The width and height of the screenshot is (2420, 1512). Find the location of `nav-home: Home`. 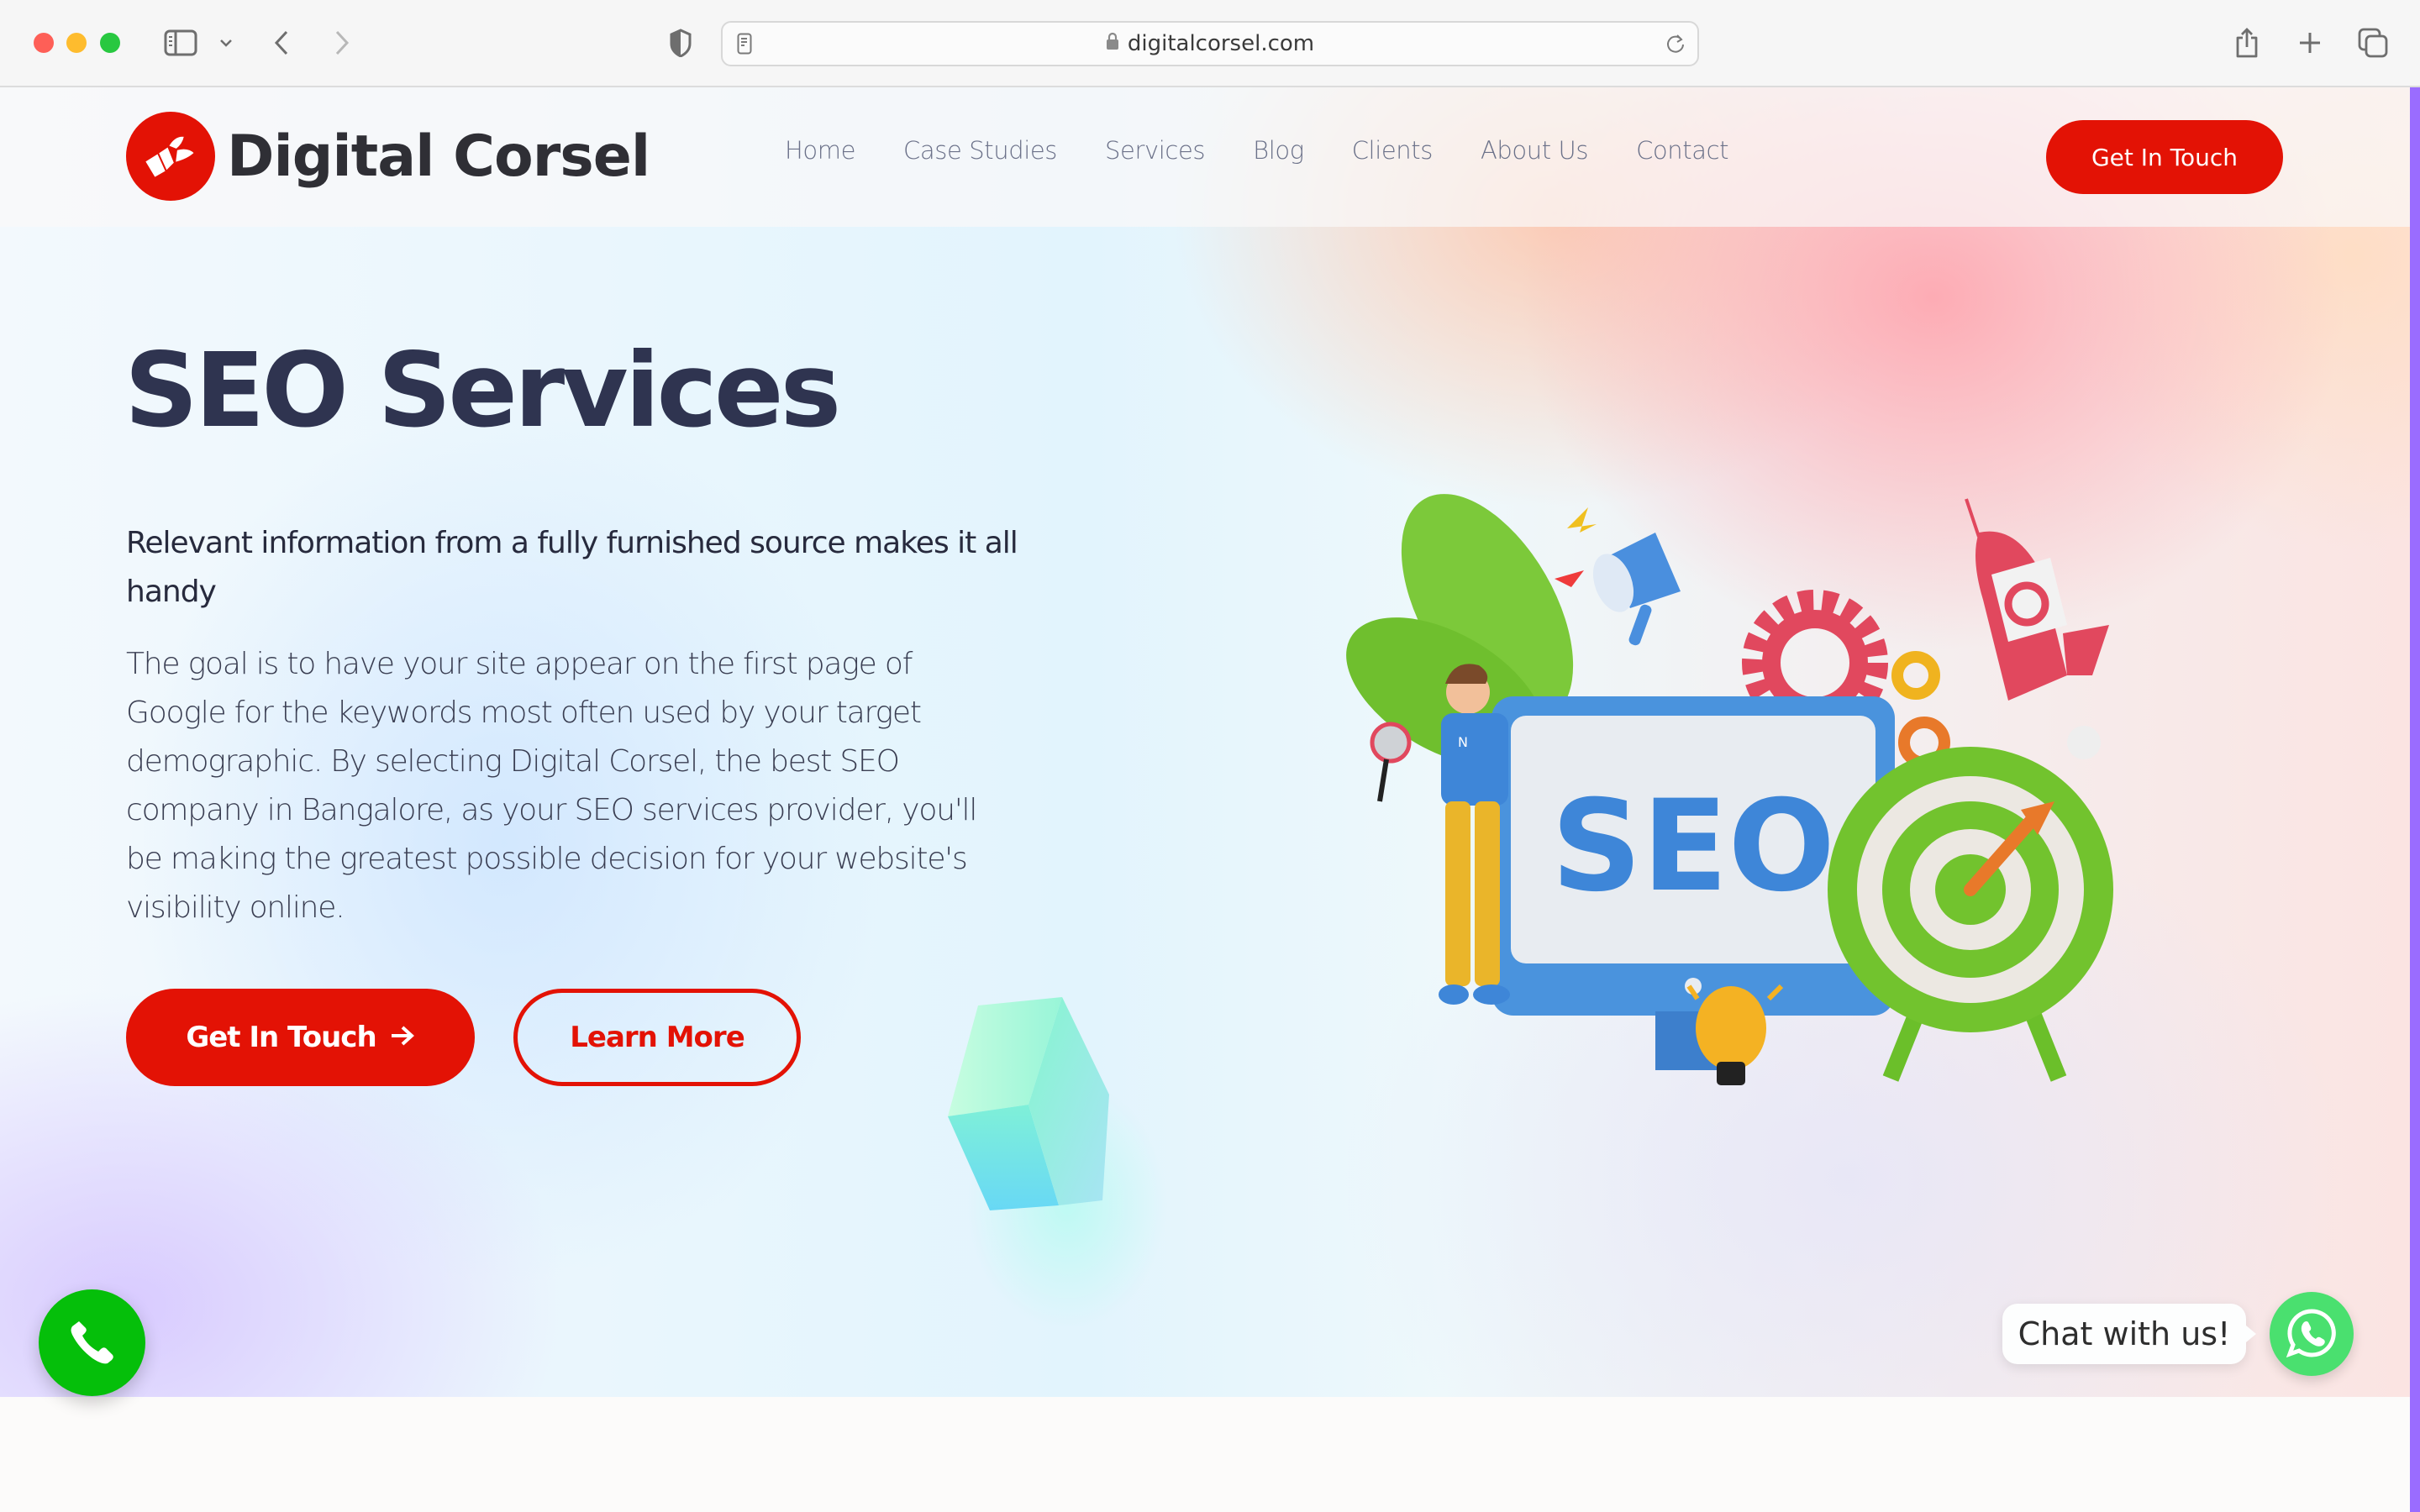

nav-home: Home is located at coordinates (820, 150).